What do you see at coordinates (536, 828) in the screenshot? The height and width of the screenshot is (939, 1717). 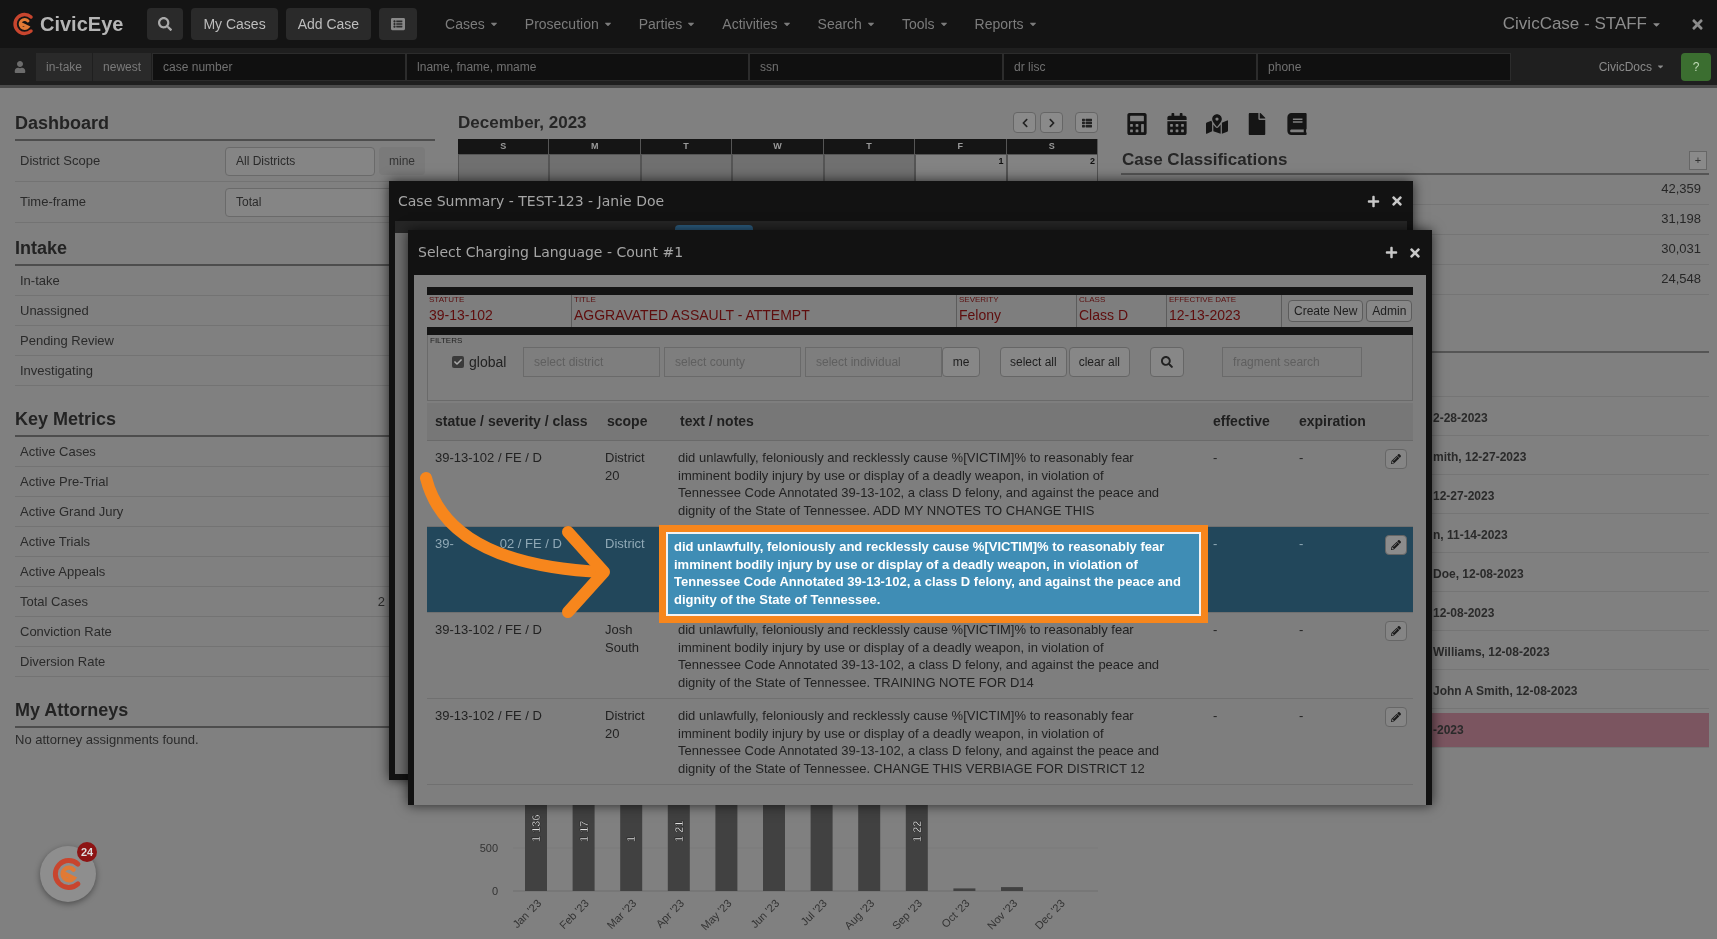 I see `bar-value-label: 1 136` at bounding box center [536, 828].